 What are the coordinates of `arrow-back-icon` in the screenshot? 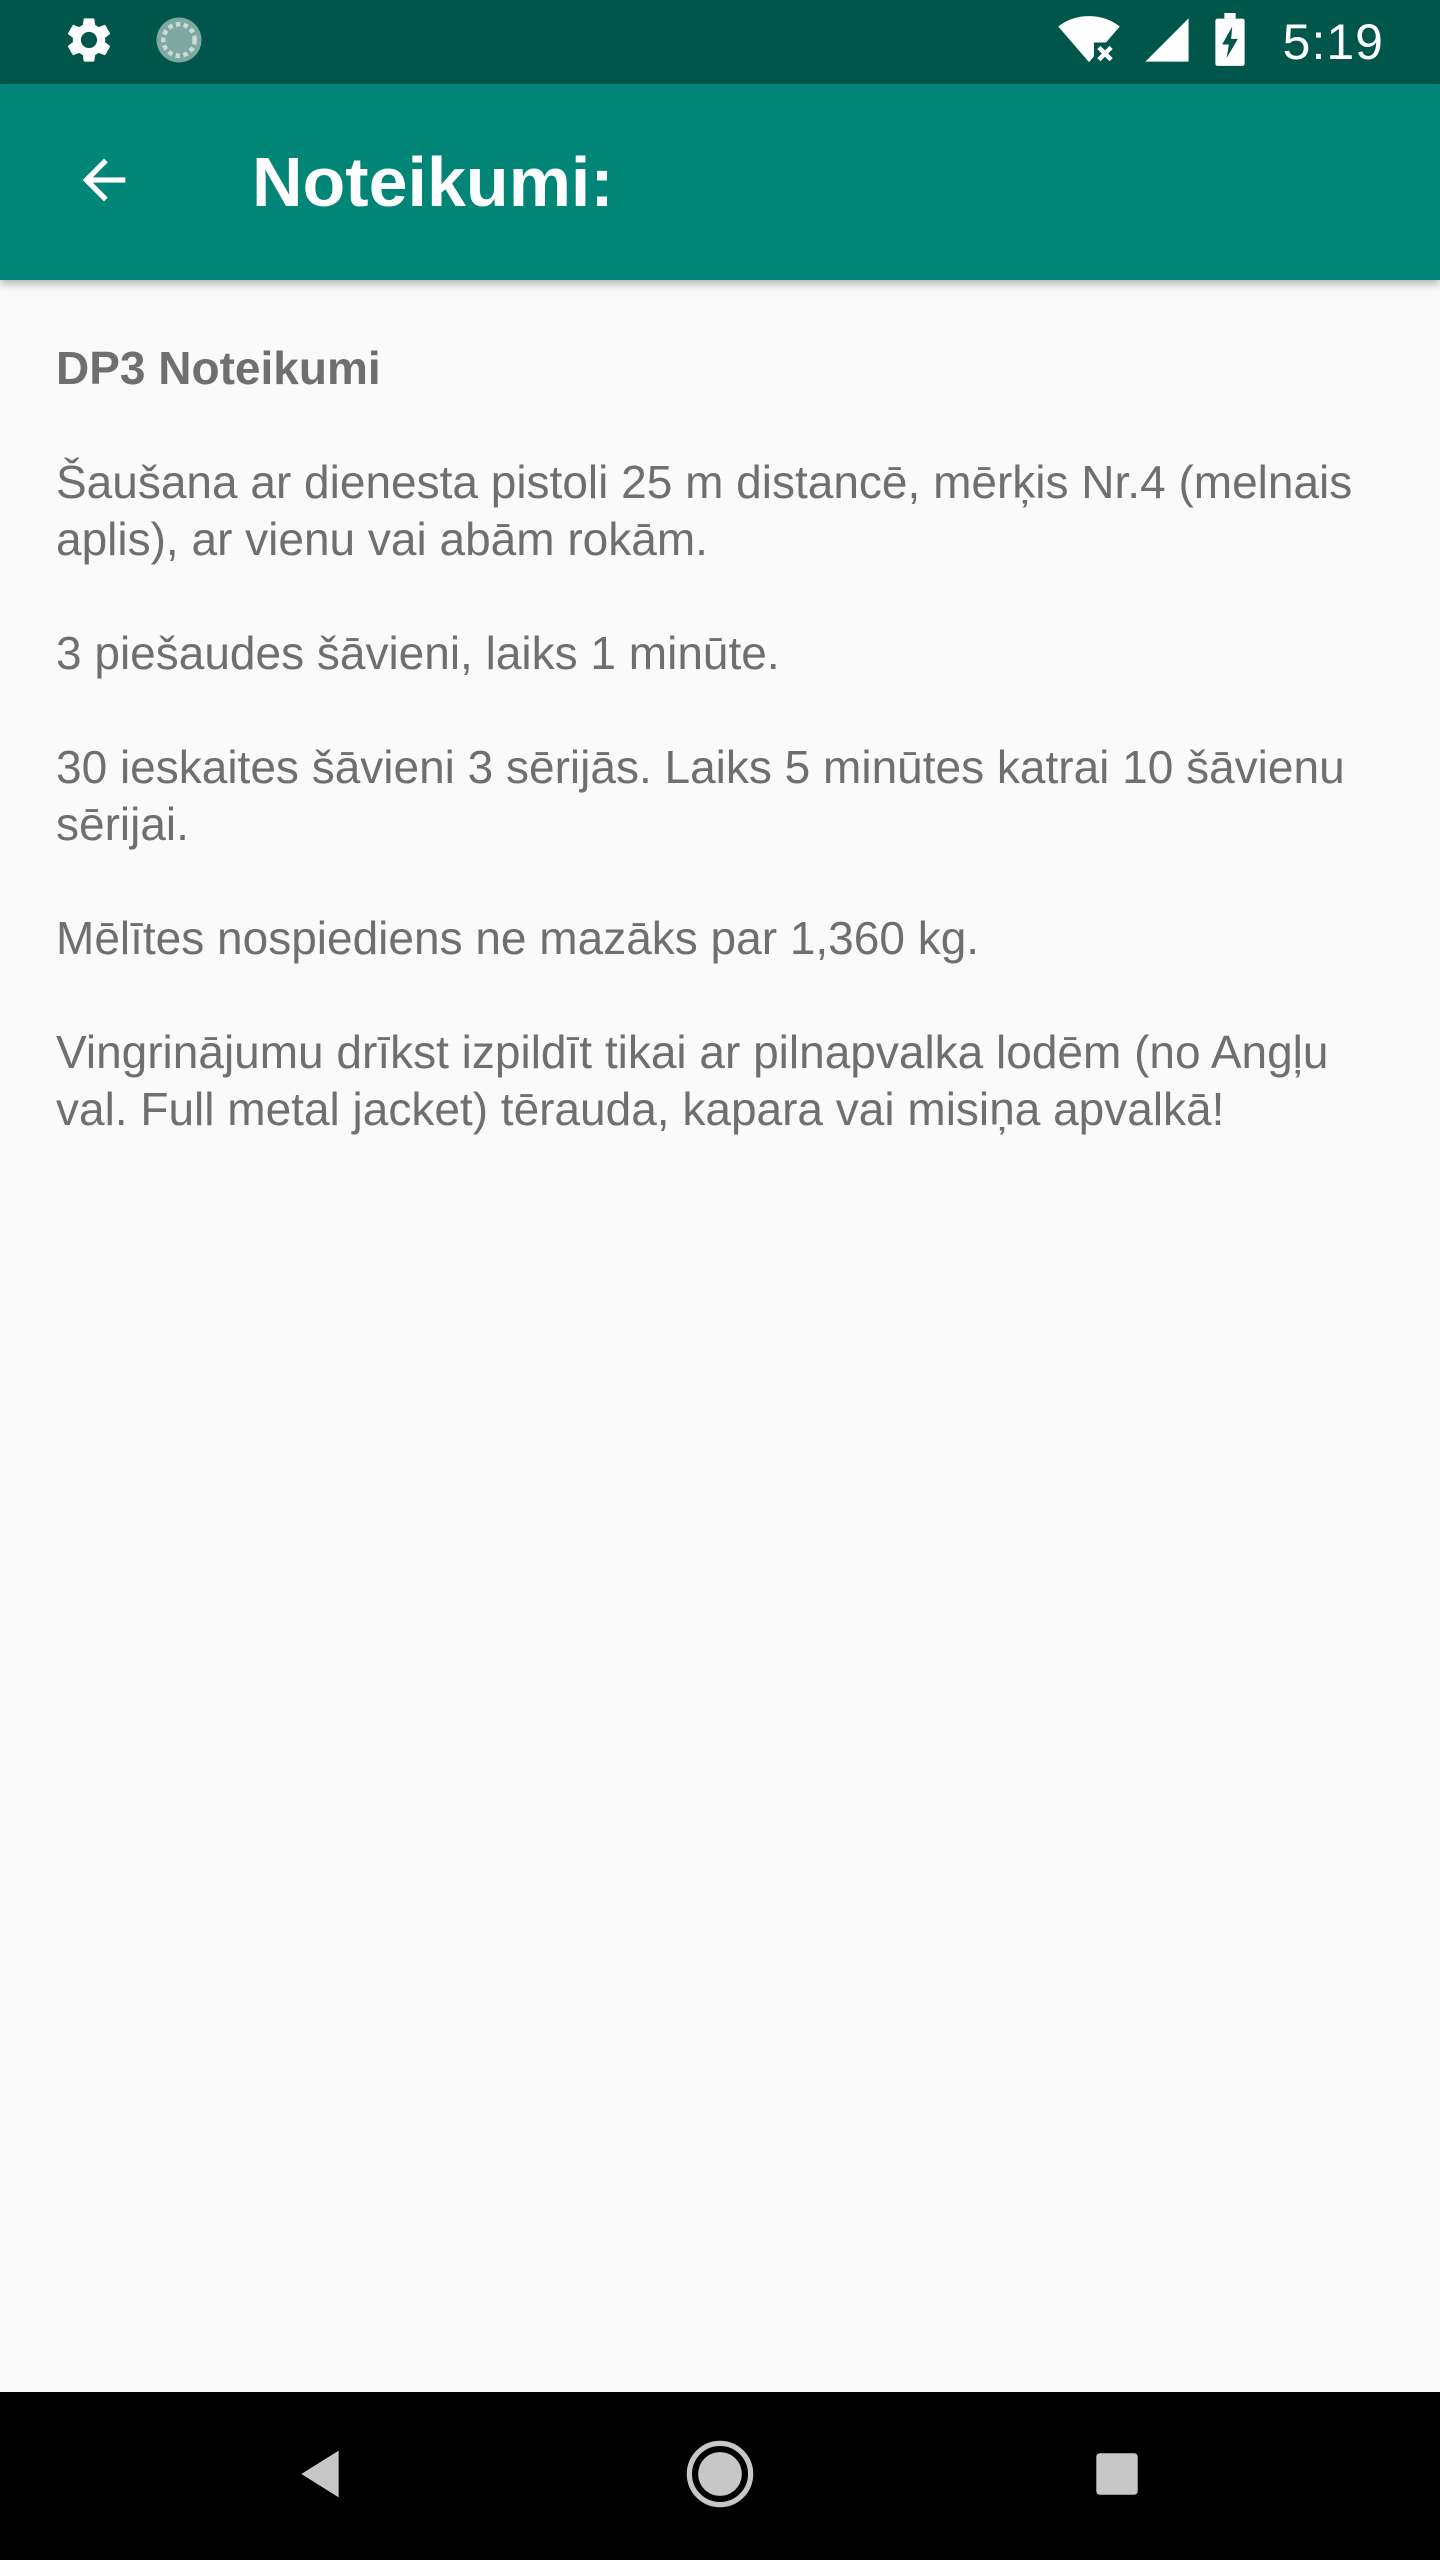 It's located at (104, 182).